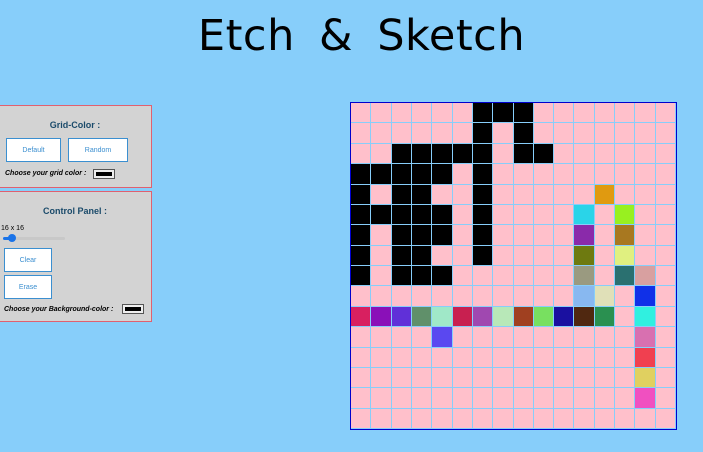 The image size is (703, 452). What do you see at coordinates (28, 287) in the screenshot?
I see `erase-button: Erase` at bounding box center [28, 287].